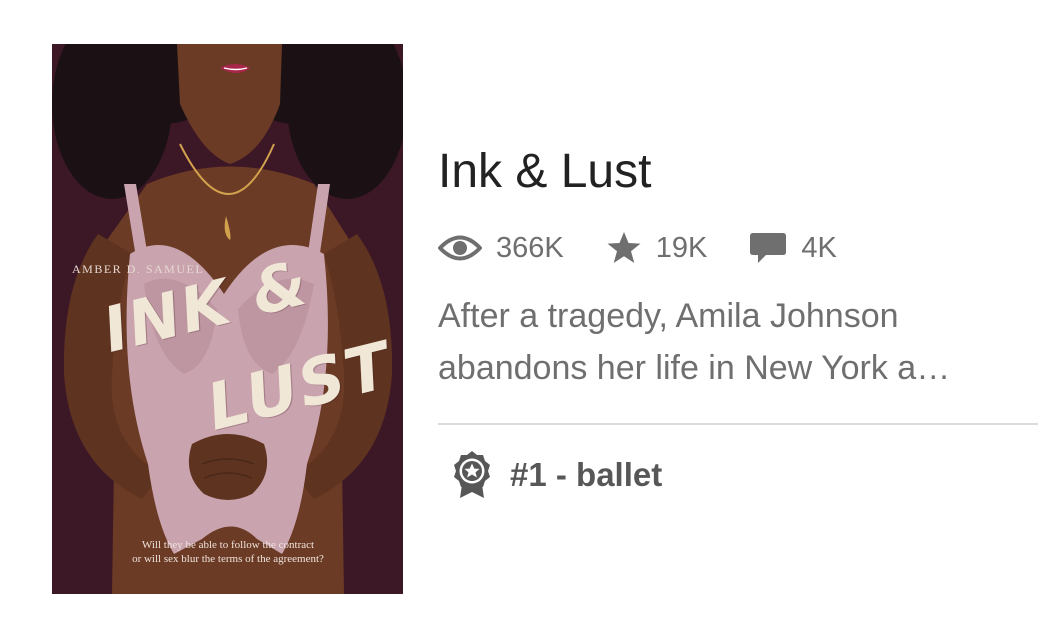 The height and width of the screenshot is (630, 1038). I want to click on ranking-tag: #1 - ballet, so click(557, 475).